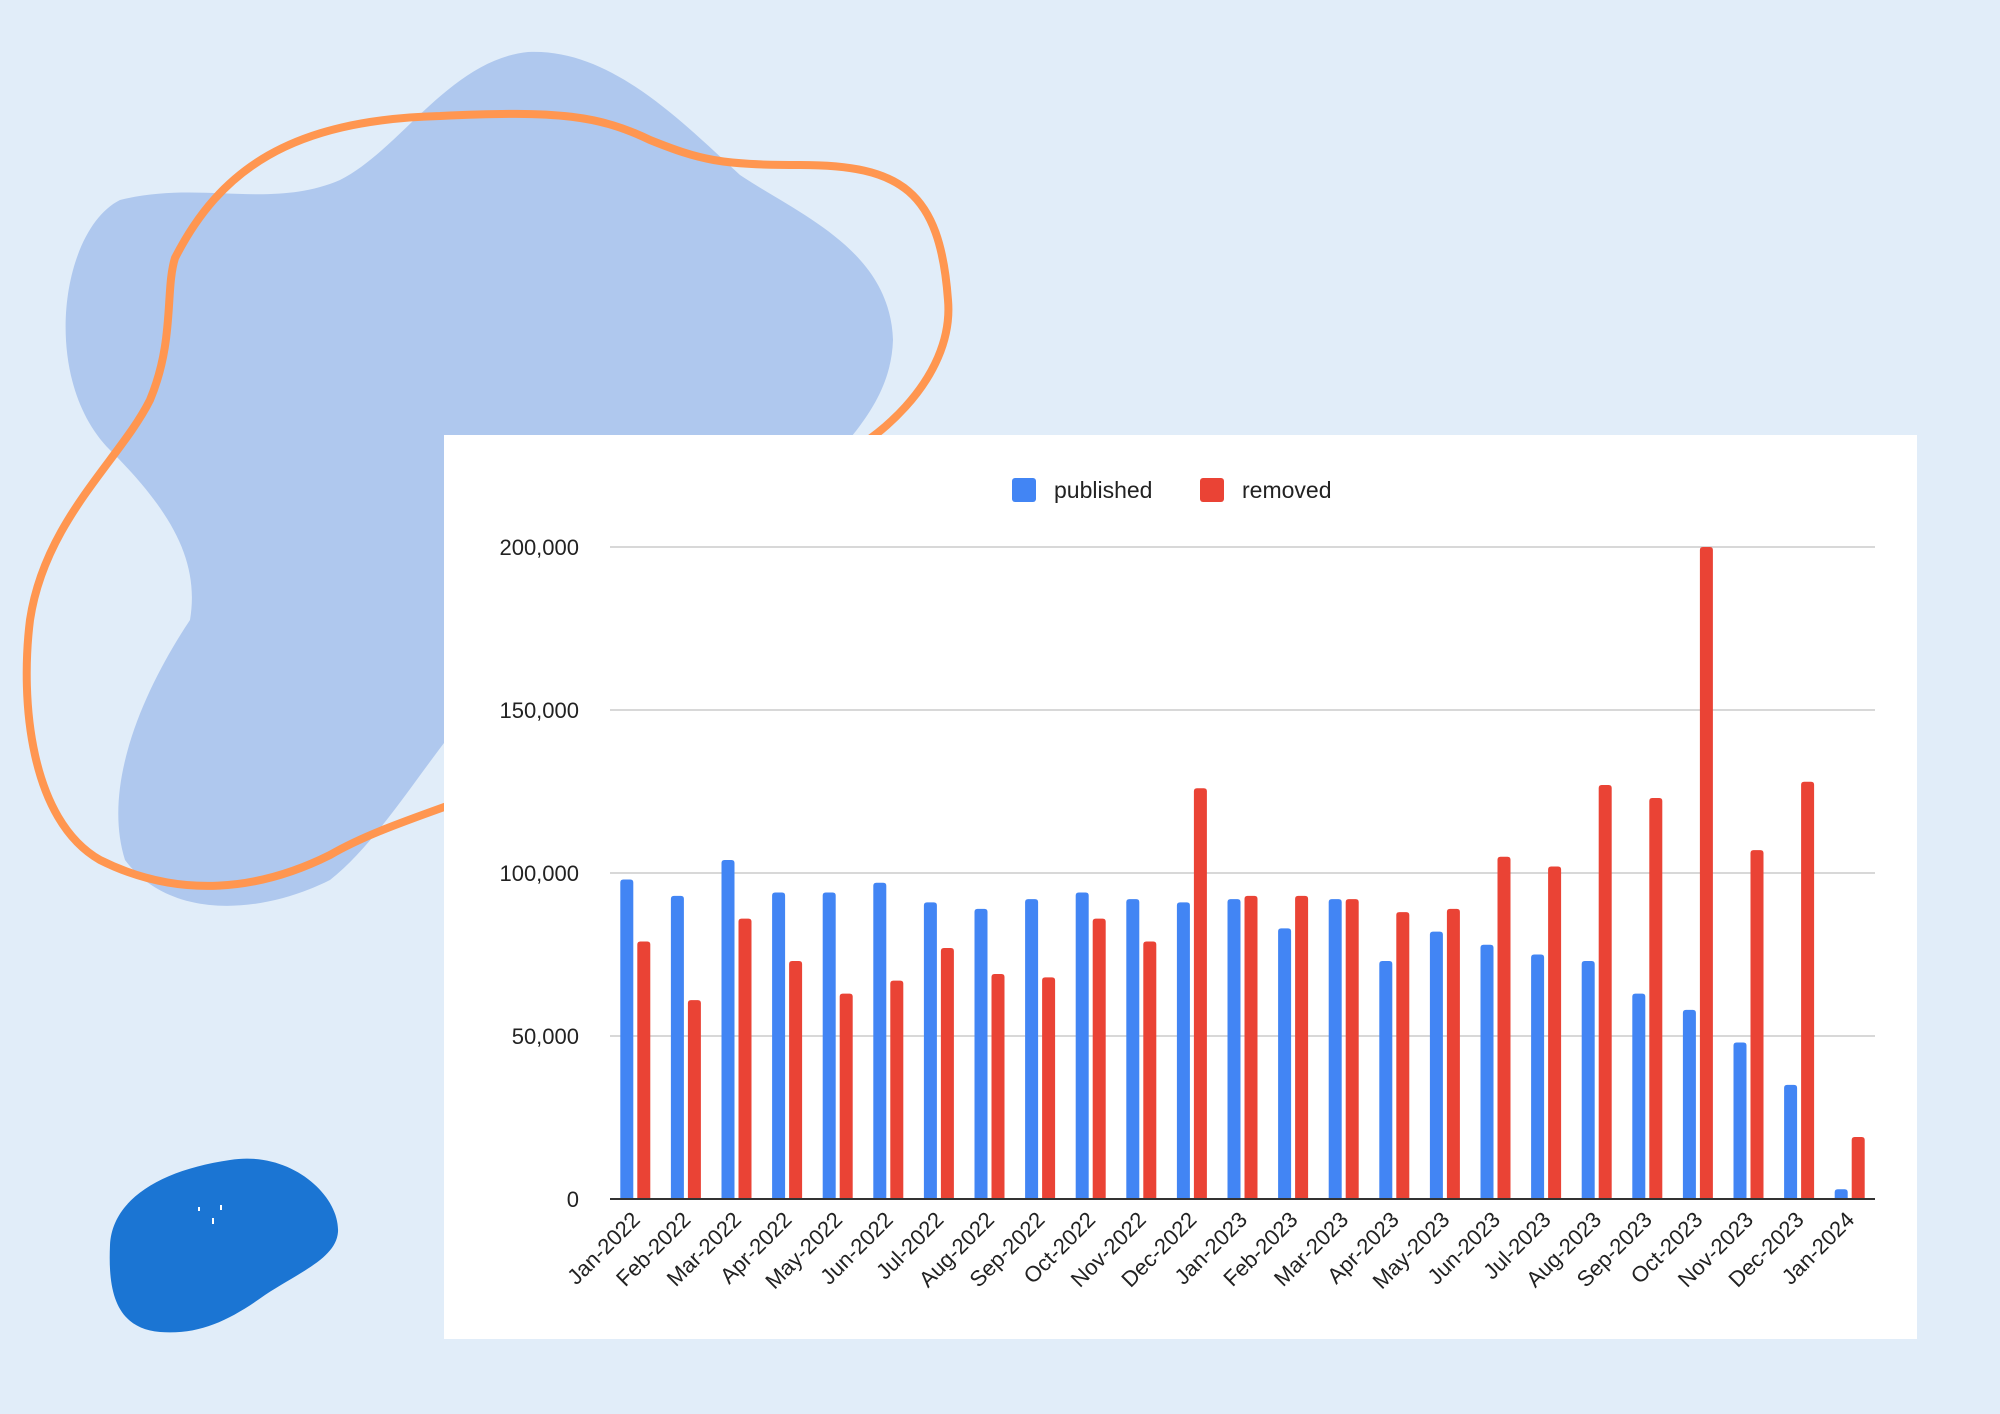 This screenshot has height=1414, width=2000. I want to click on y-axis: 0 50,000 100,000 150,000 200,000, so click(539, 873).